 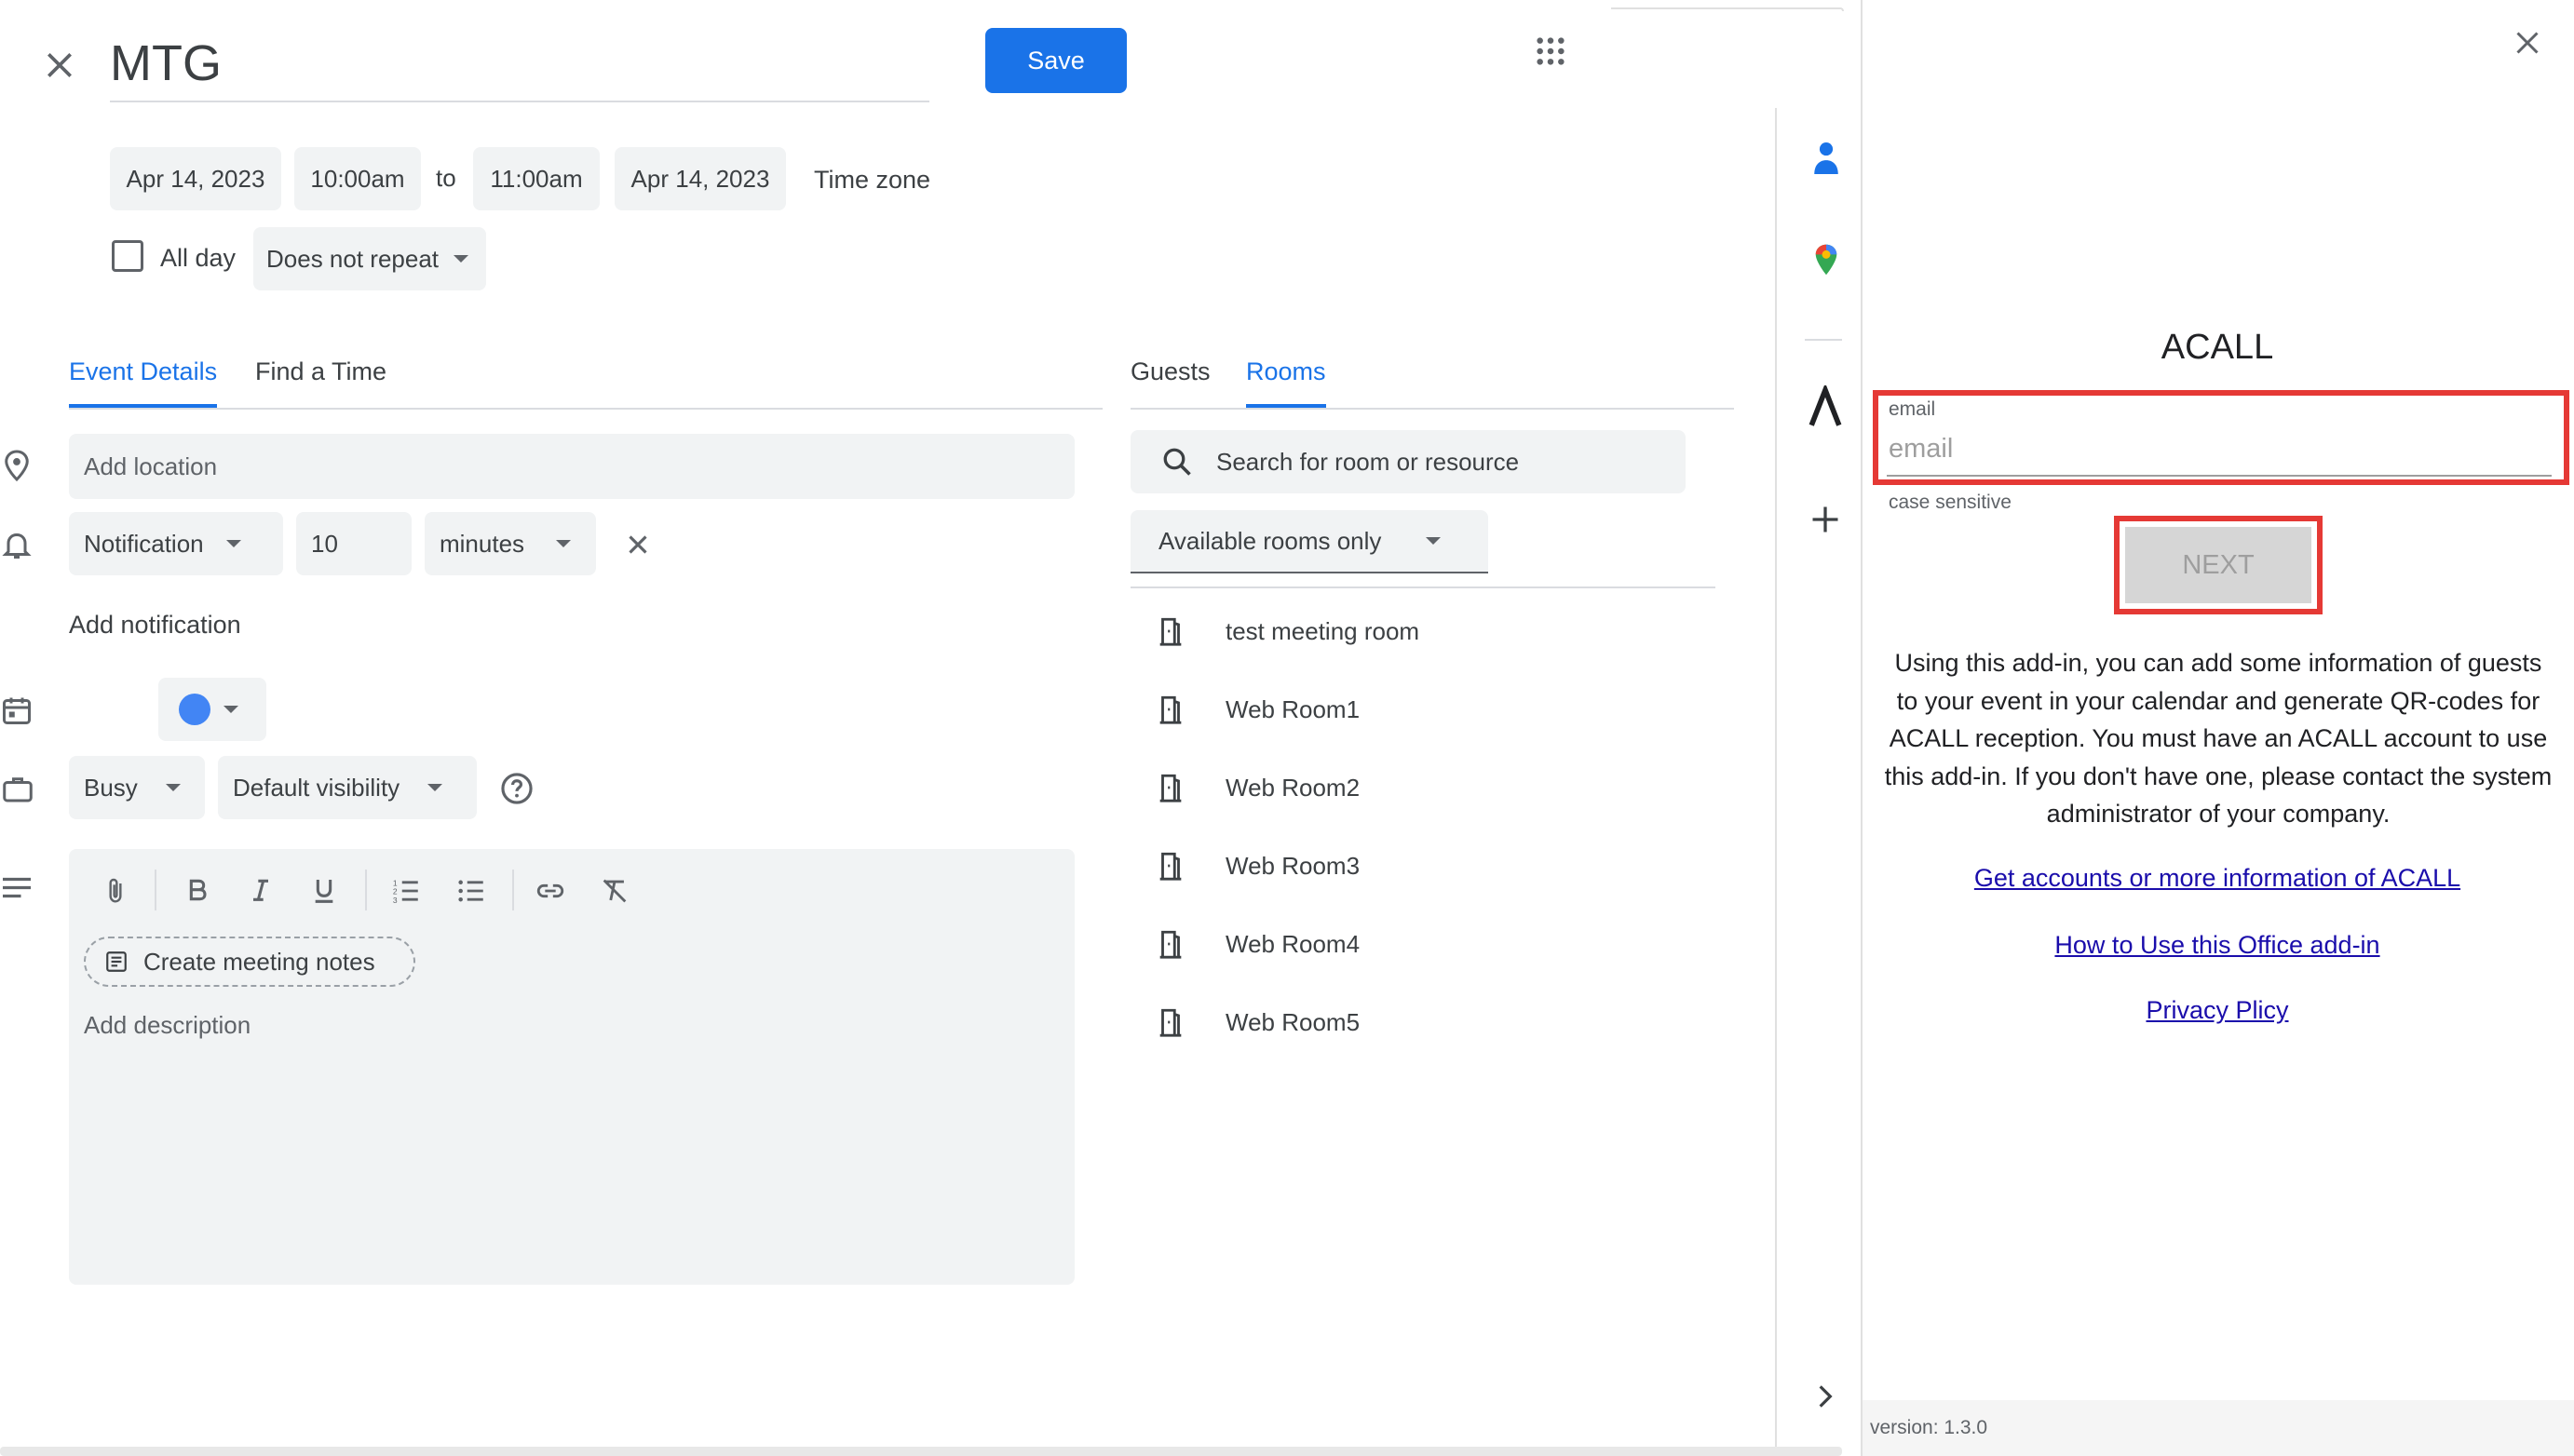 What do you see at coordinates (1826, 259) in the screenshot?
I see `maps-icon` at bounding box center [1826, 259].